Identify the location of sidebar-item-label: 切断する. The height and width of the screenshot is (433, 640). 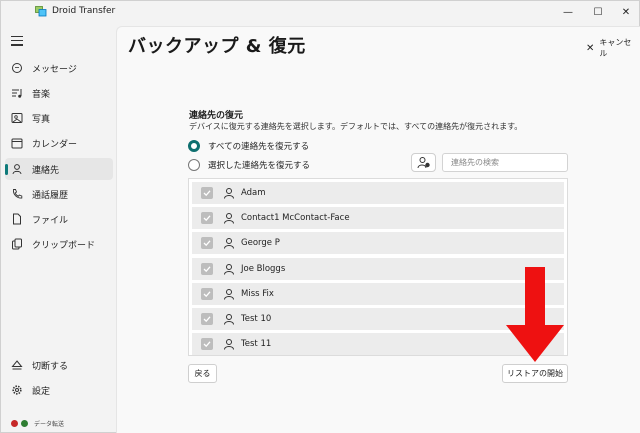
(50, 366).